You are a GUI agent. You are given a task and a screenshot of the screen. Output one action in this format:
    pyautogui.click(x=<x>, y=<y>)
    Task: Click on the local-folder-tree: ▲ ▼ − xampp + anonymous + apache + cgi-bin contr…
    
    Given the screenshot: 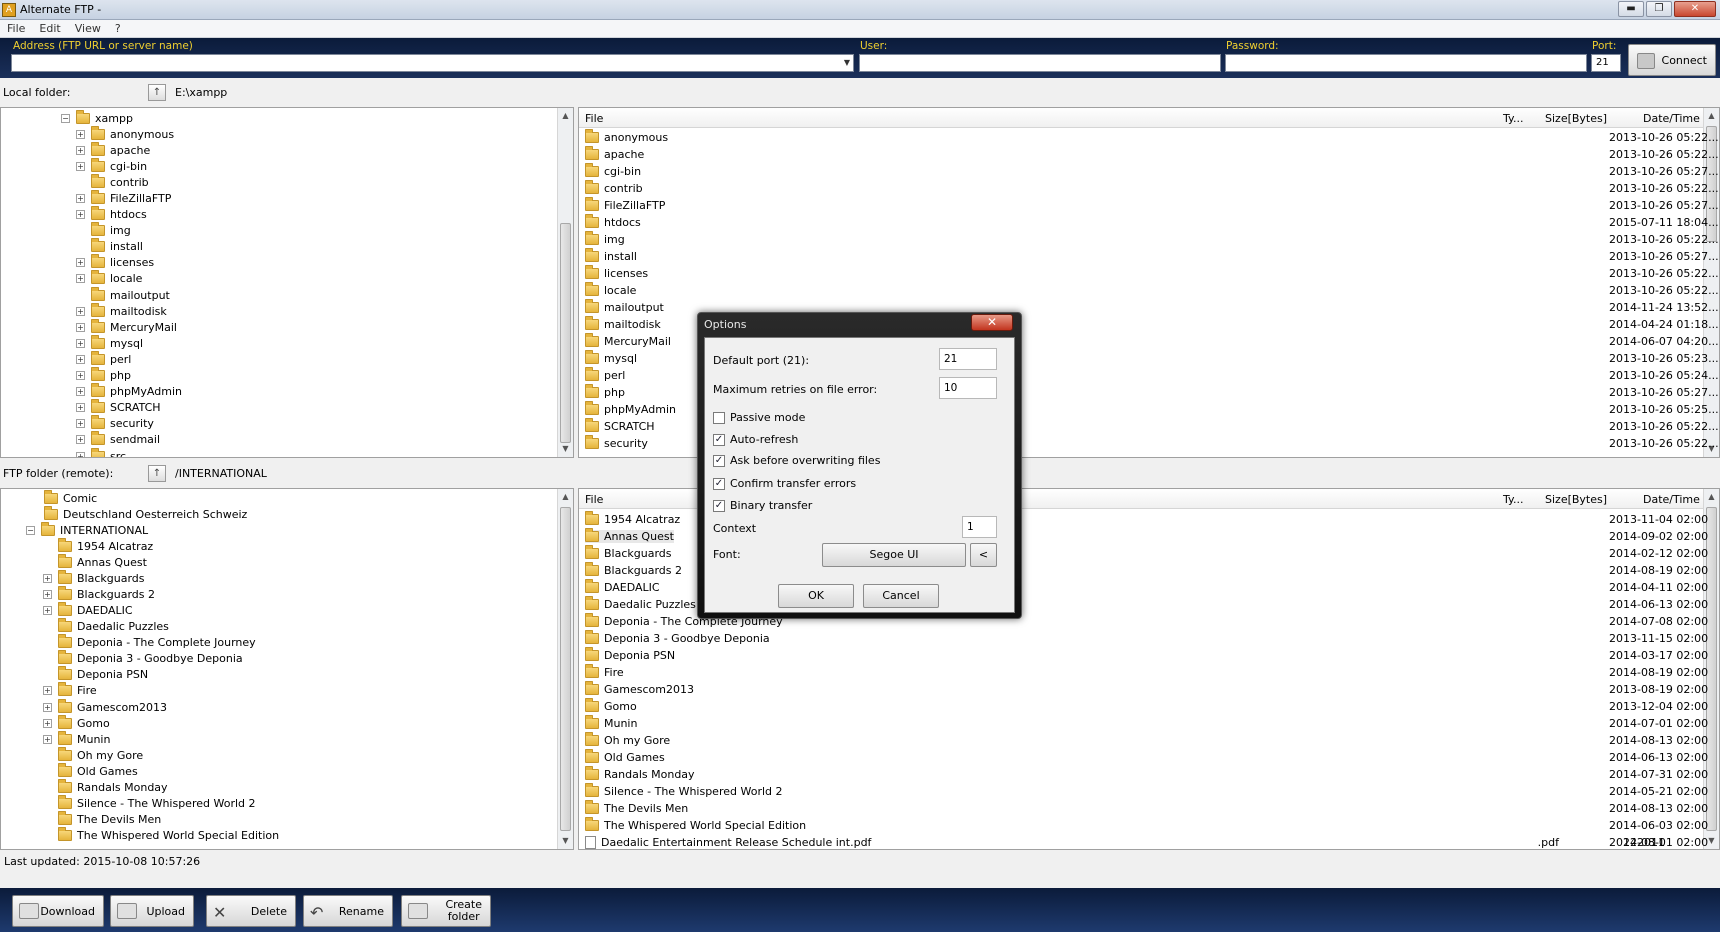 What is the action you would take?
    pyautogui.click(x=287, y=282)
    